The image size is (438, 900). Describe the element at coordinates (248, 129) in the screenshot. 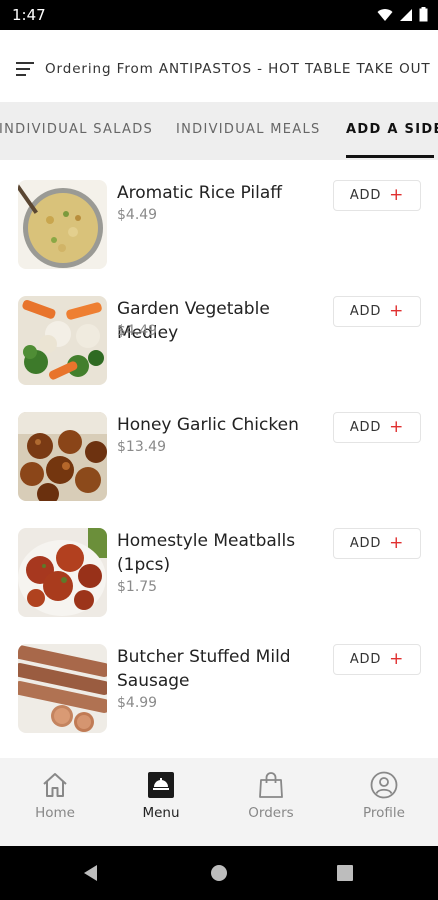

I see `tab-individual-meals: INDIVIDUAL MEALS` at that location.